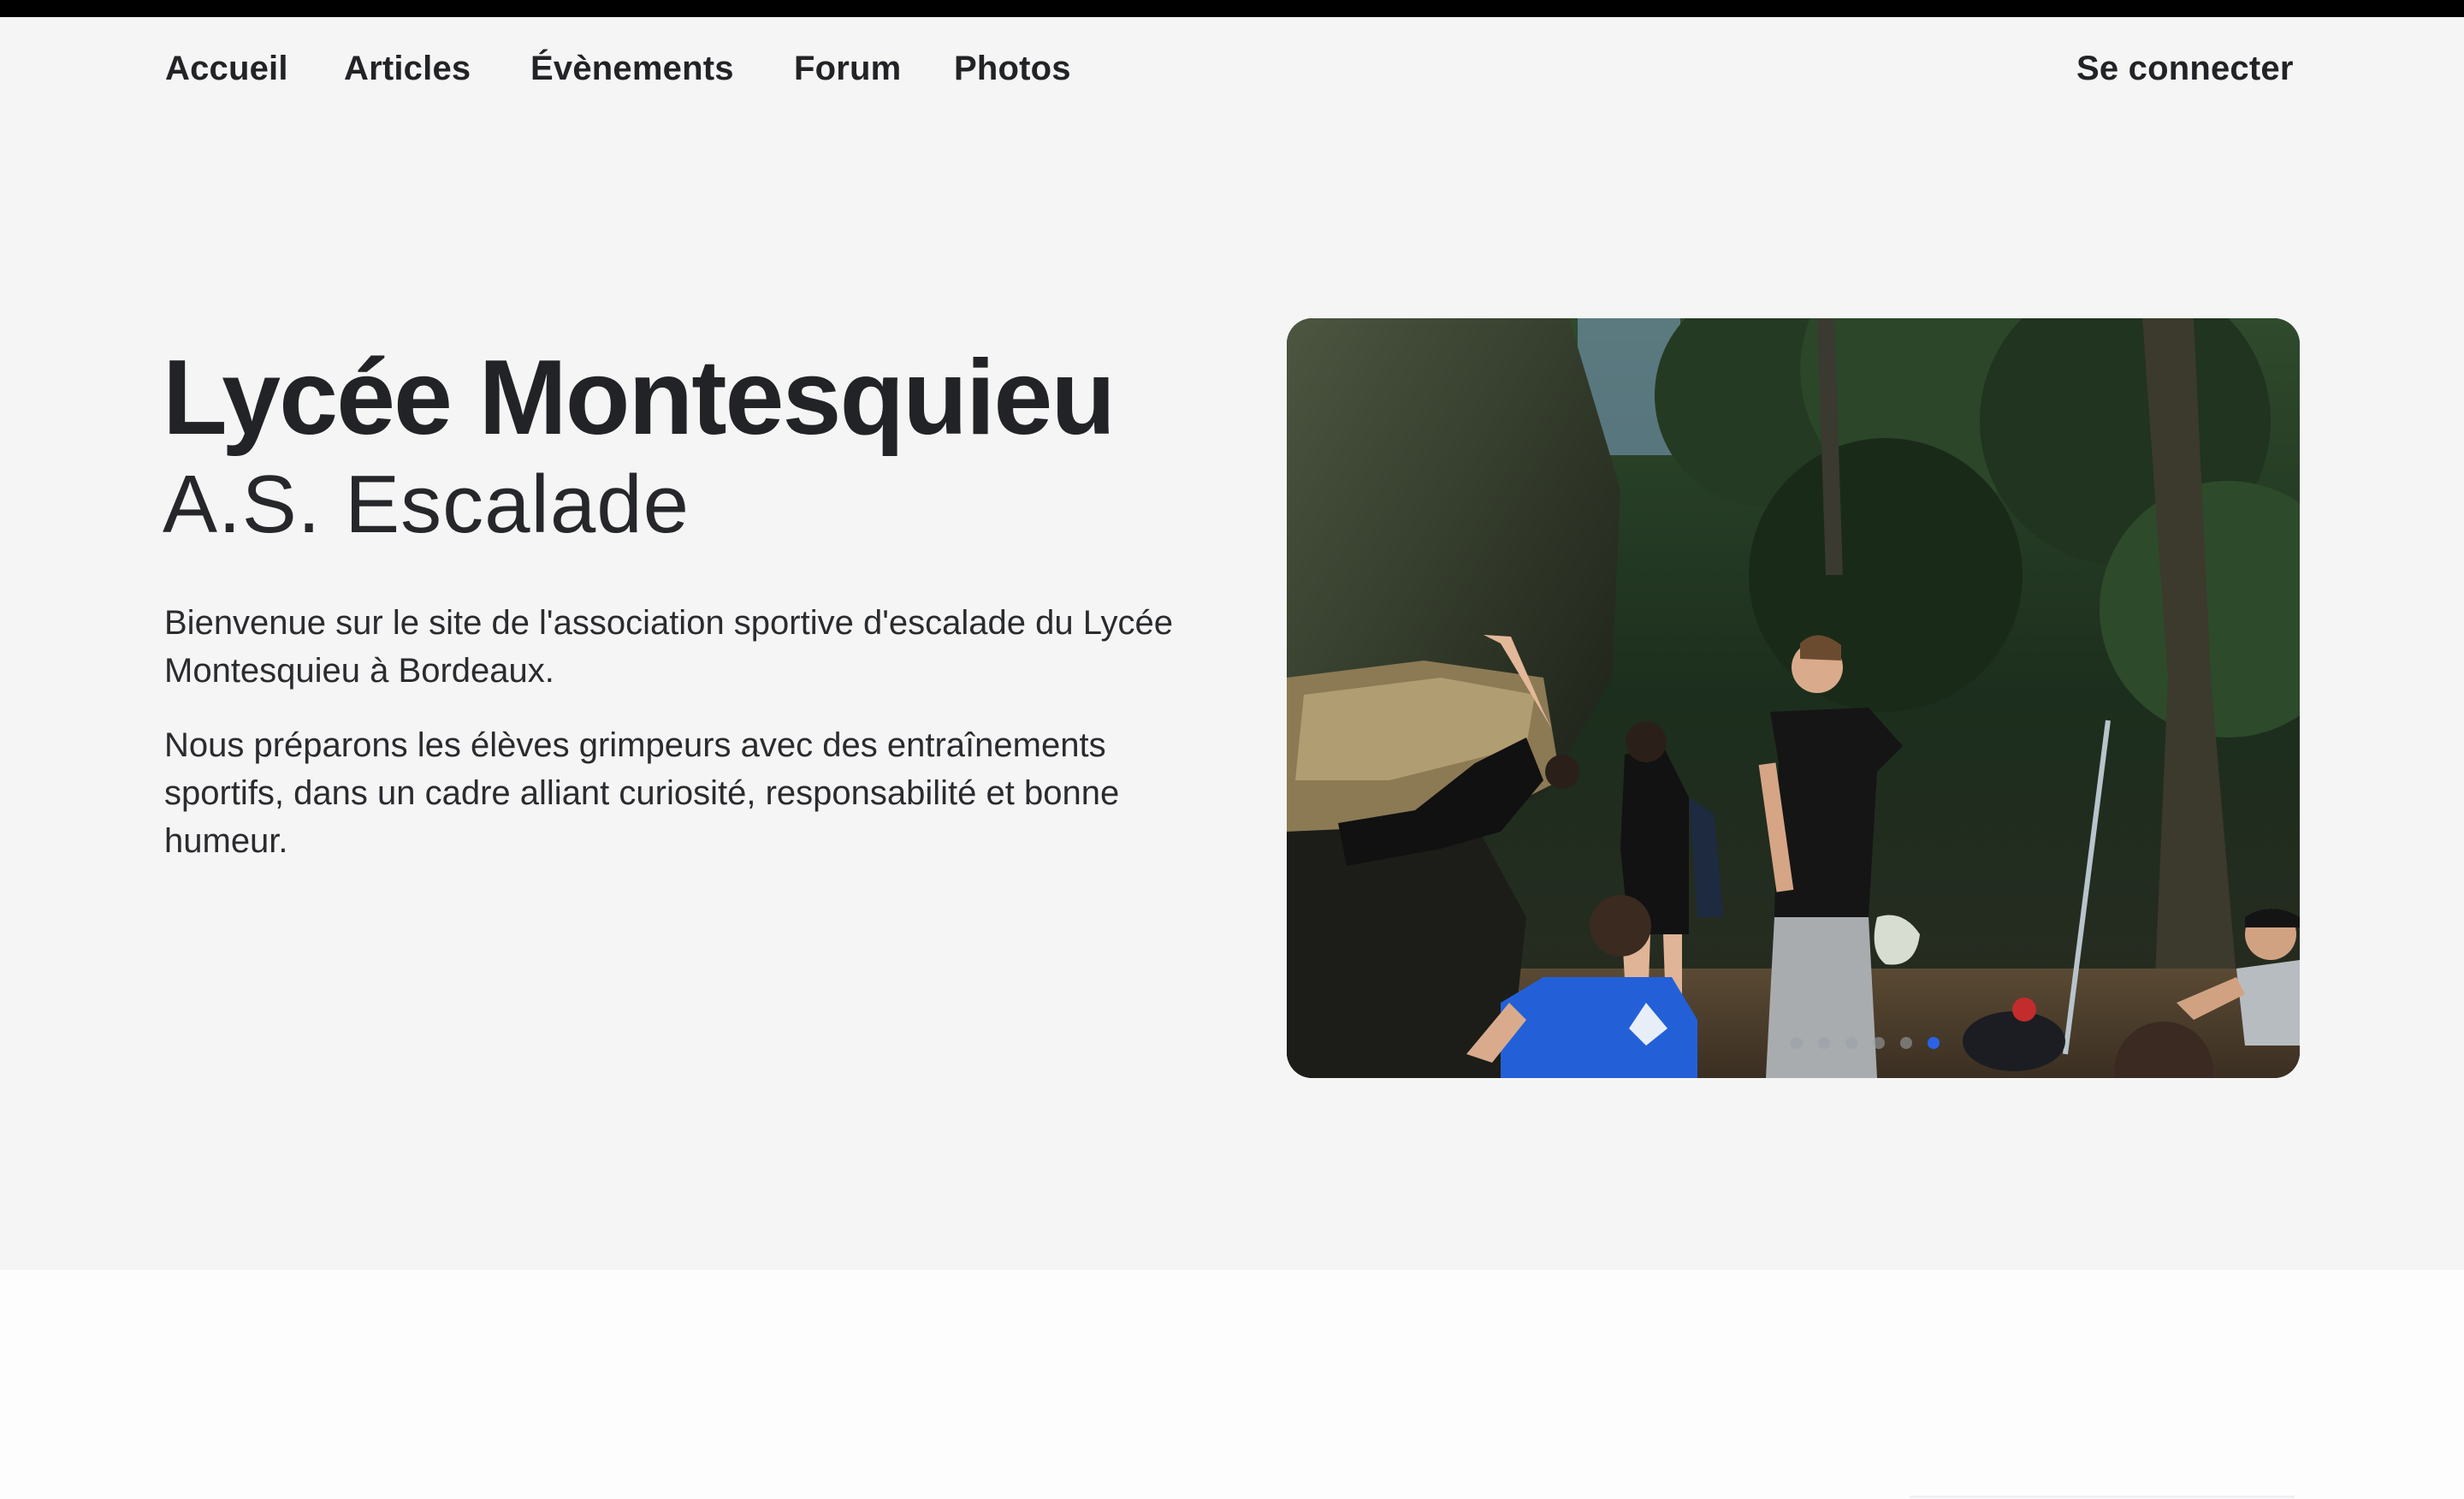 Image resolution: width=2464 pixels, height=1499 pixels. What do you see at coordinates (847, 69) in the screenshot?
I see `nav-item-forum: Forum` at bounding box center [847, 69].